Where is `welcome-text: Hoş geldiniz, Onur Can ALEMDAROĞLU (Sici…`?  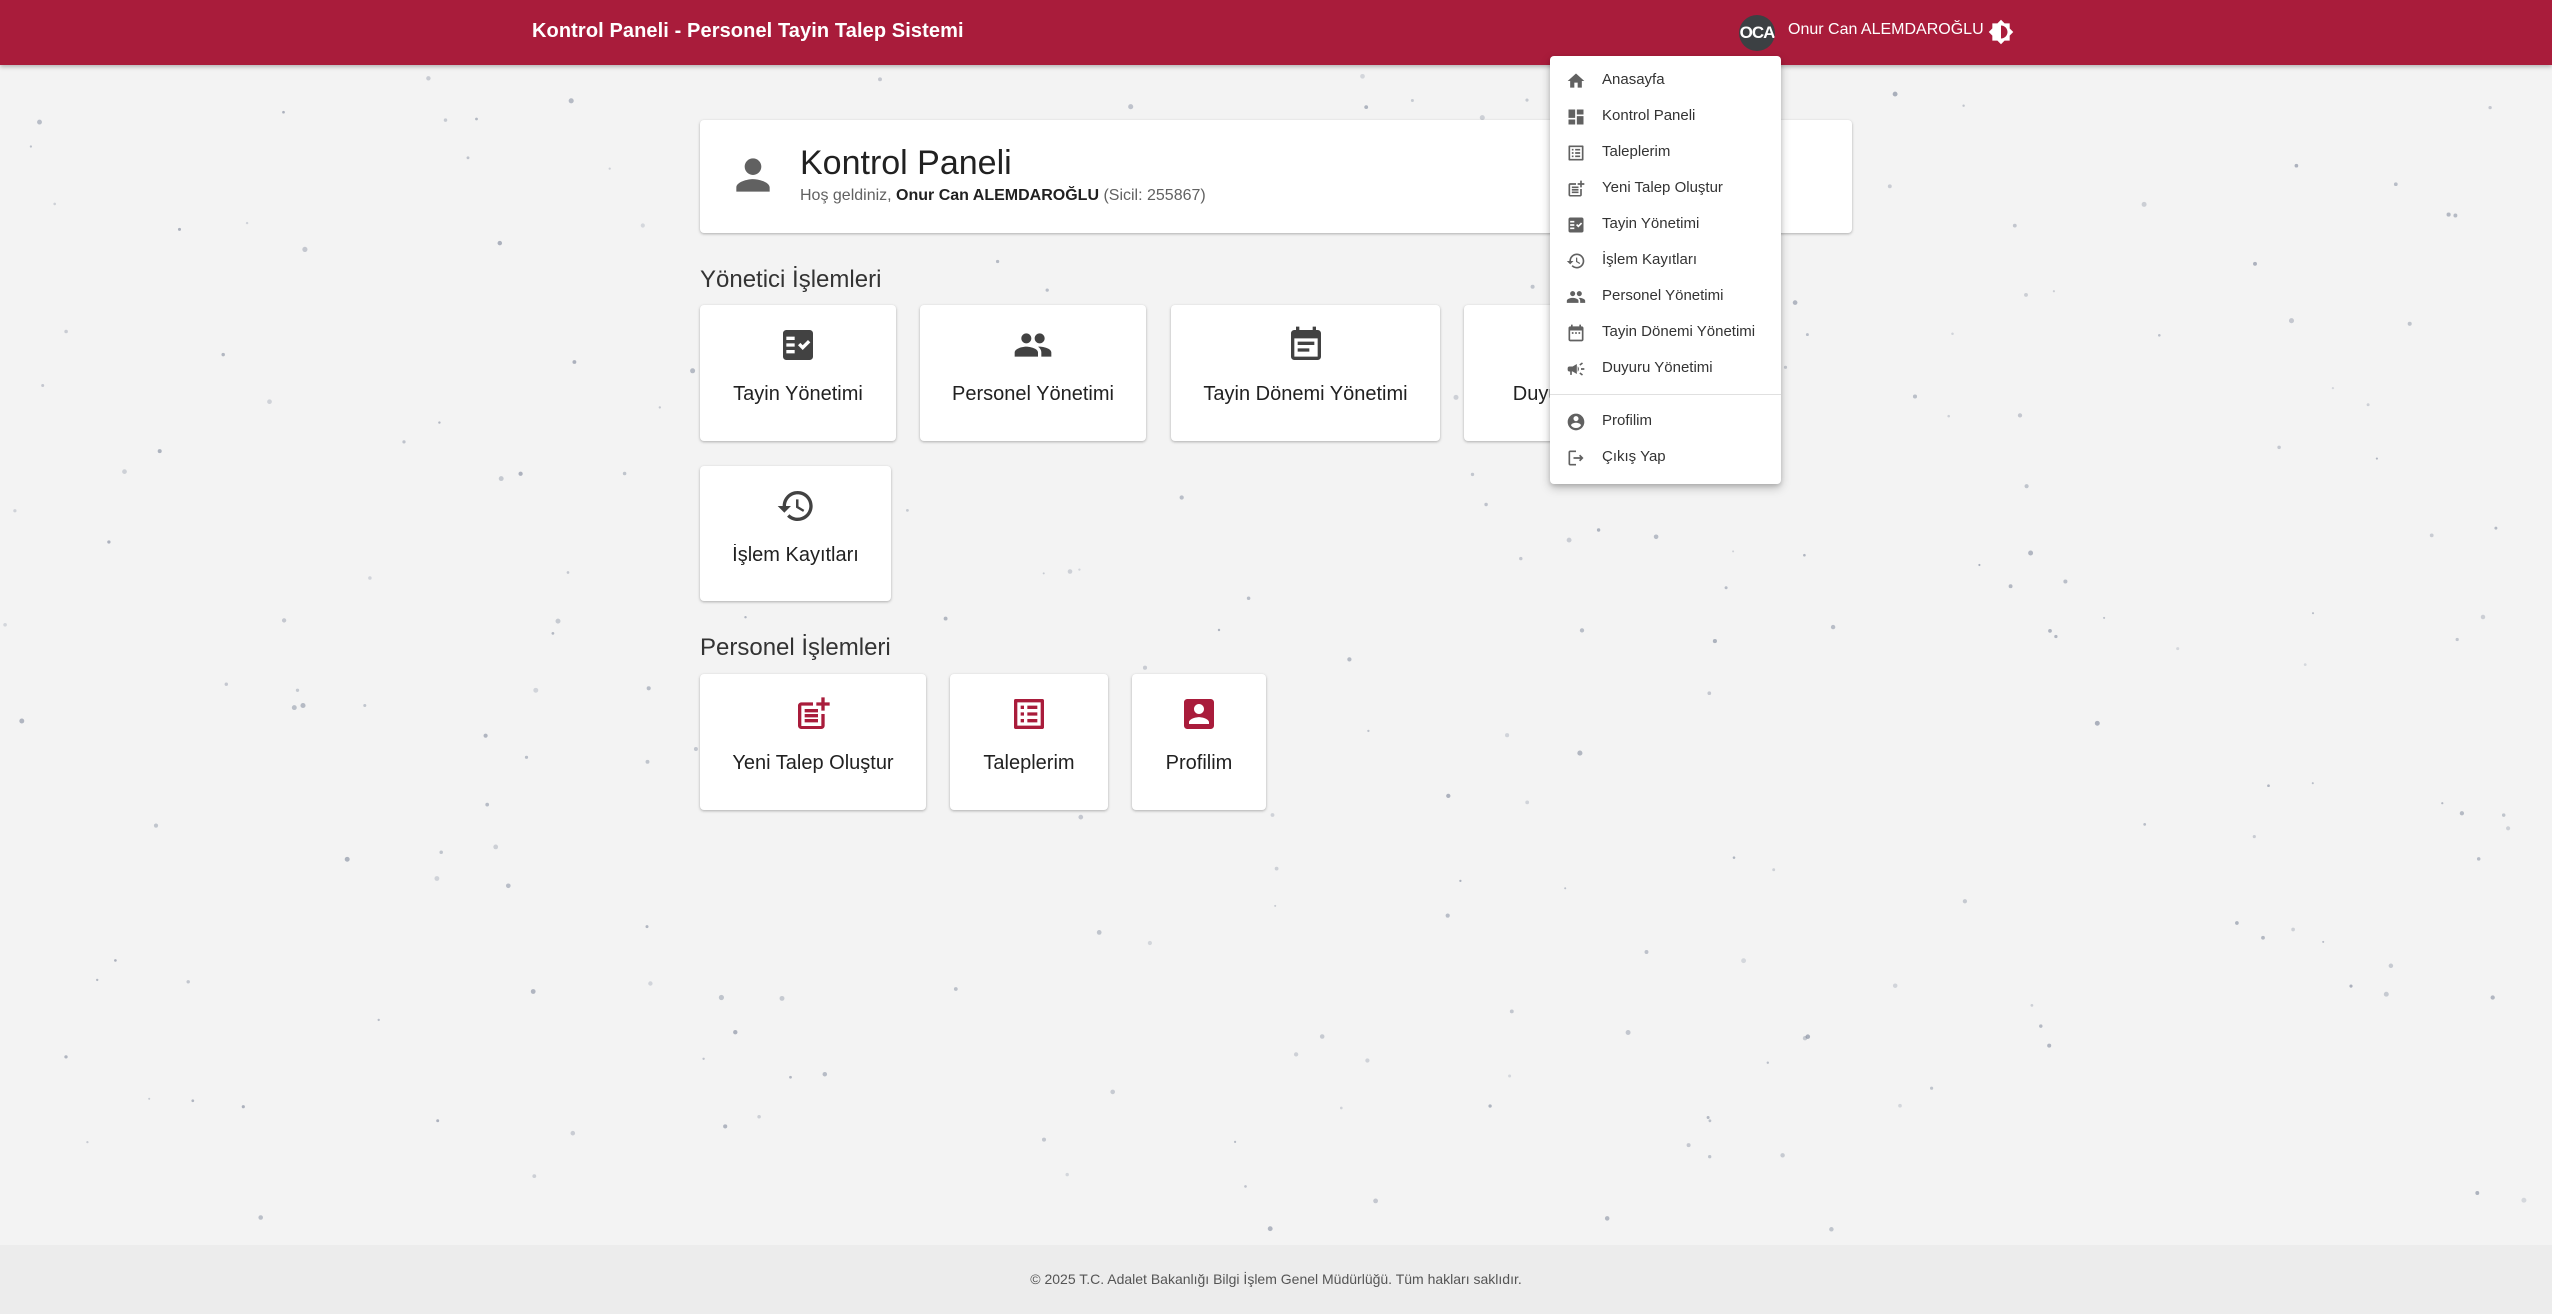 welcome-text: Hoş geldiniz, Onur Can ALEMDAROĞLU (Sici… is located at coordinates (1003, 196).